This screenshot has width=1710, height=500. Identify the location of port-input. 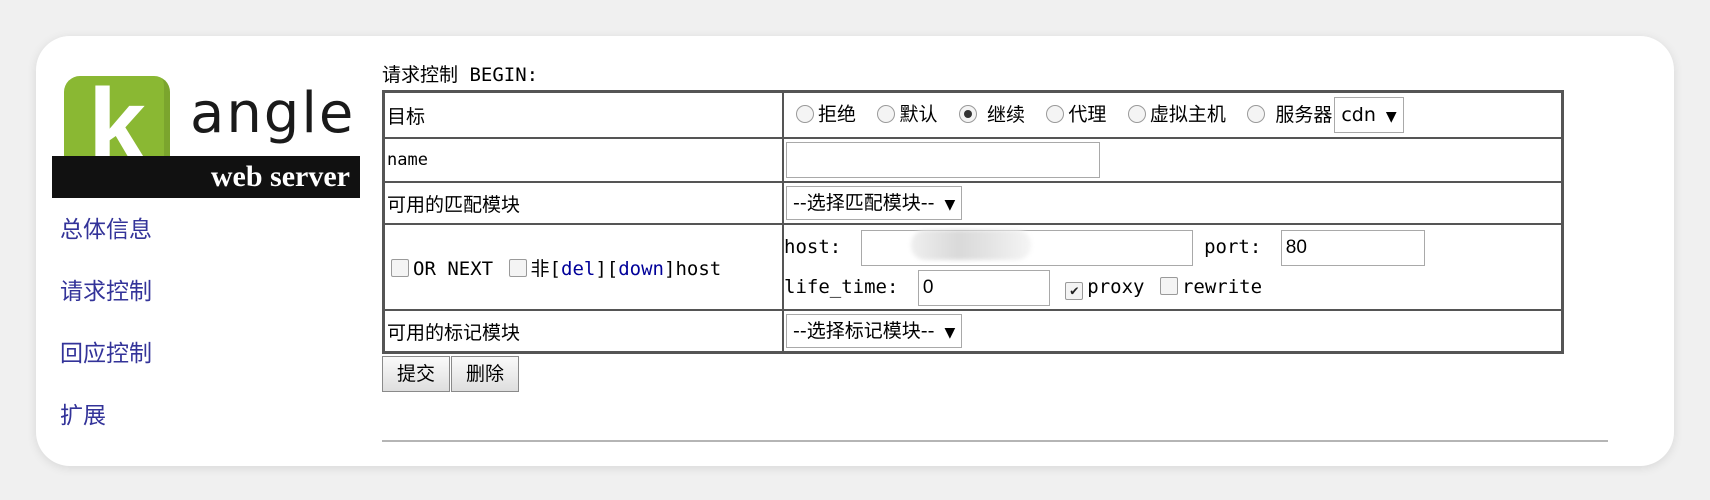
(1352, 247).